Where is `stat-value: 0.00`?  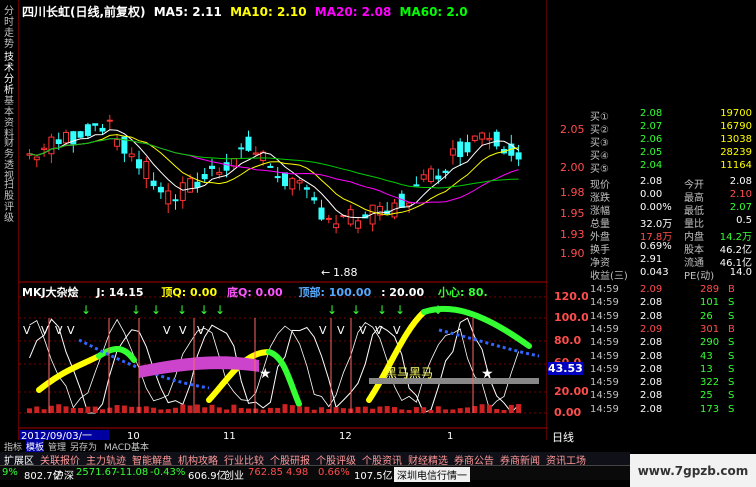
stat-value: 0.00 is located at coordinates (651, 194).